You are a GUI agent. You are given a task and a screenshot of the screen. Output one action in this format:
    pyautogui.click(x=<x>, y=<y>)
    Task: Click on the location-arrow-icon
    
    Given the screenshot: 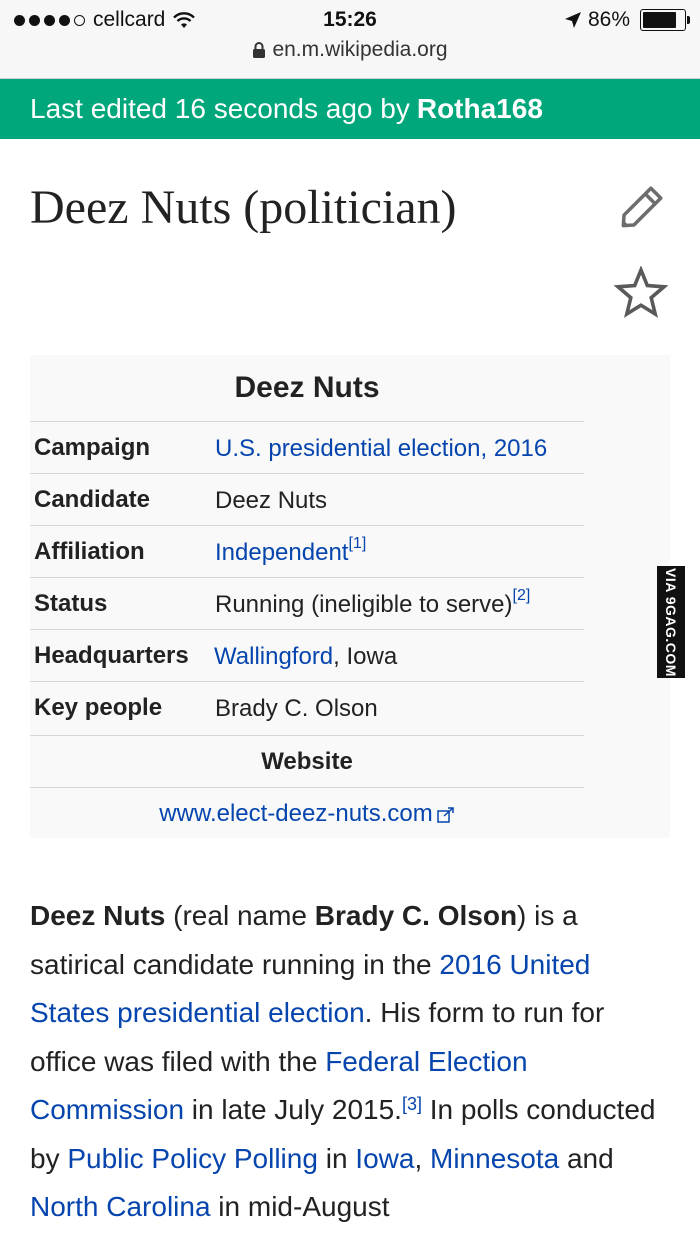 What is the action you would take?
    pyautogui.click(x=572, y=20)
    